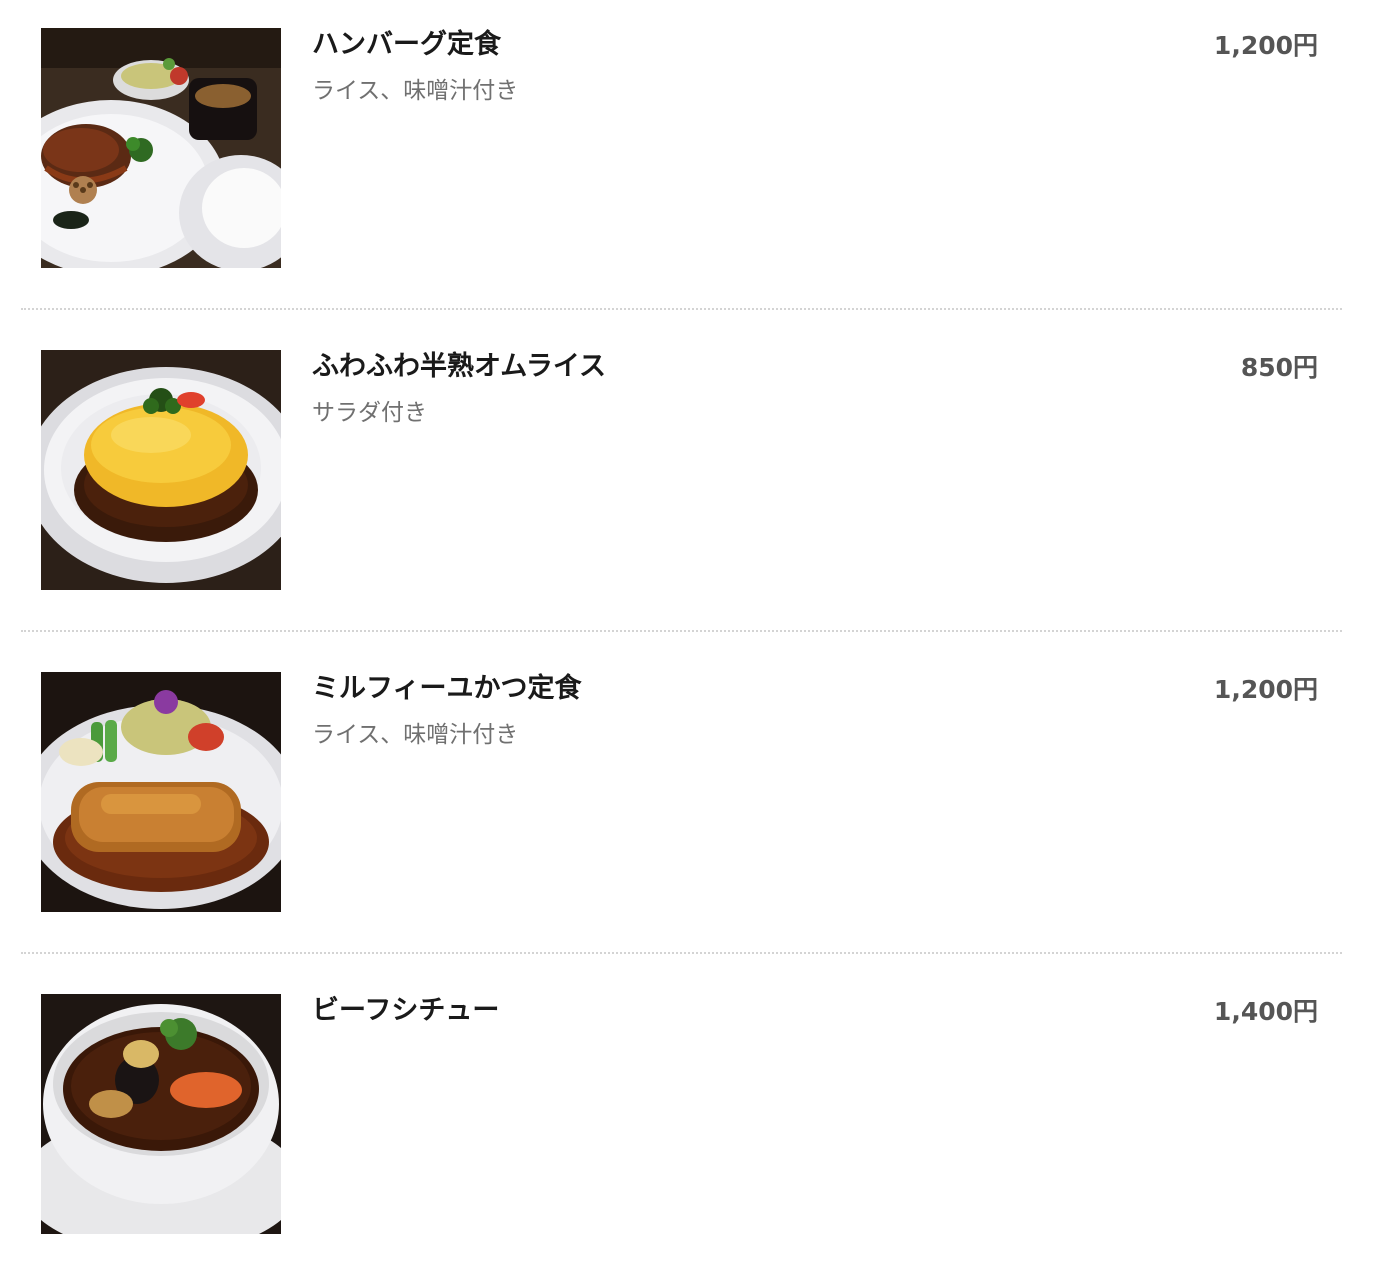  I want to click on mille-feuille-katsu-set-photo, so click(161, 792).